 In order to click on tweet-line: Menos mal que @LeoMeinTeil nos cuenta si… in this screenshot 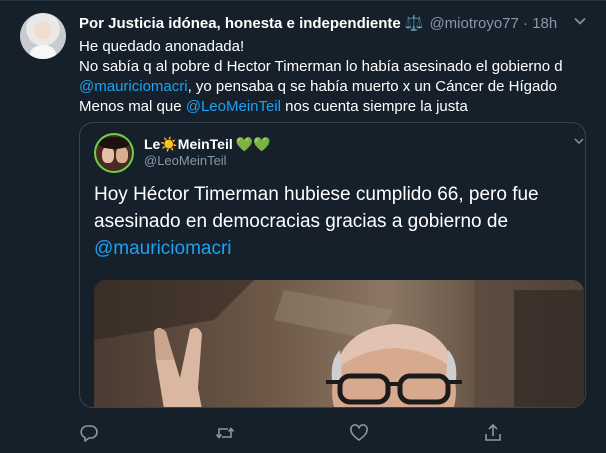, I will do `click(273, 106)`.